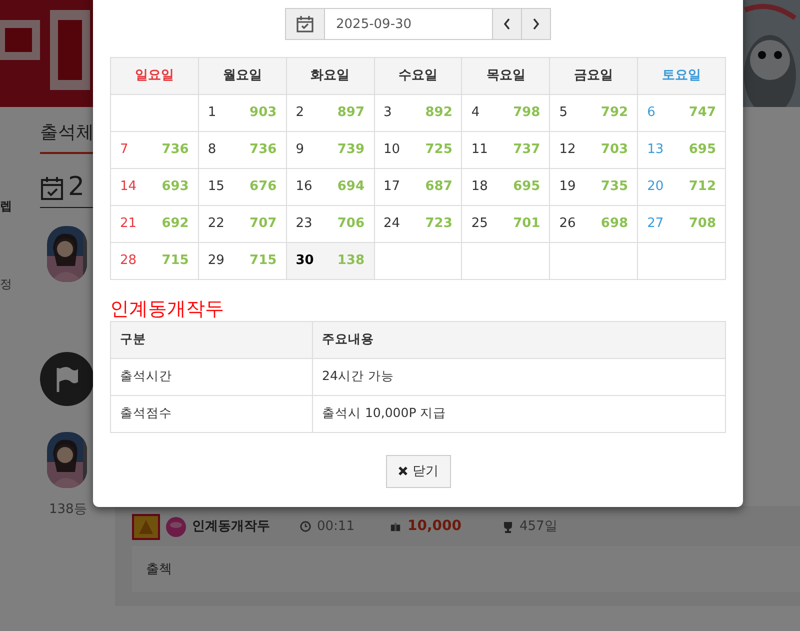  What do you see at coordinates (242, 150) in the screenshot?
I see `calendar-day: 8 736` at bounding box center [242, 150].